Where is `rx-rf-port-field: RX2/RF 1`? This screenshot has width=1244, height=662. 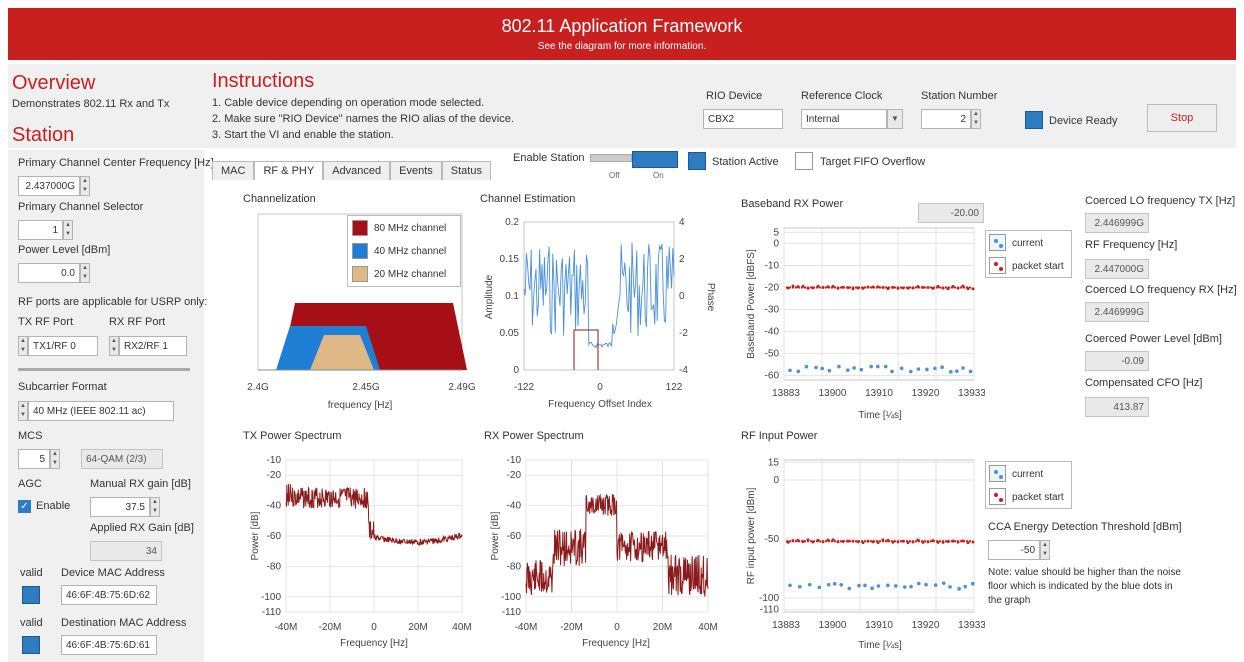
rx-rf-port-field: RX2/RF 1 is located at coordinates (153, 346).